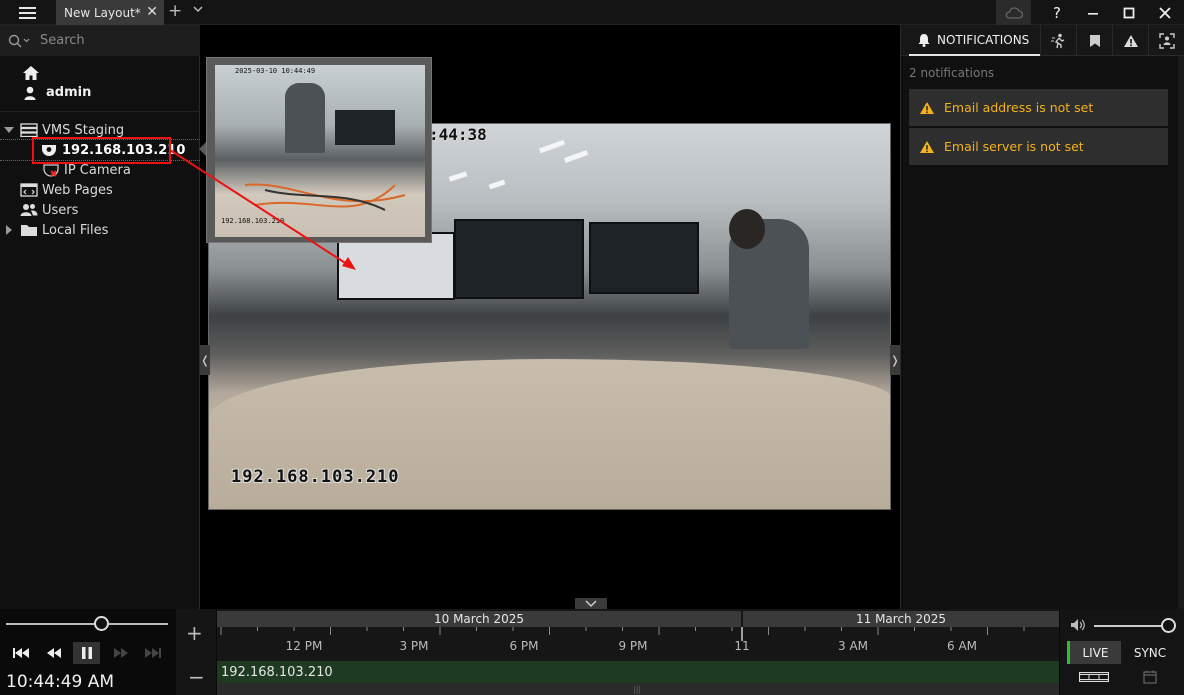 The image size is (1184, 695). I want to click on timeline-date-label: 10 March 2025, so click(479, 619).